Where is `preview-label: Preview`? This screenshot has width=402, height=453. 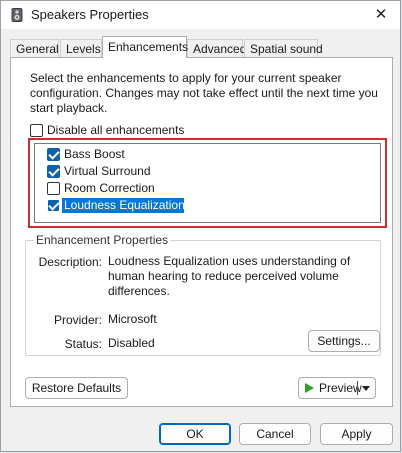
preview-label: Preview is located at coordinates (340, 388).